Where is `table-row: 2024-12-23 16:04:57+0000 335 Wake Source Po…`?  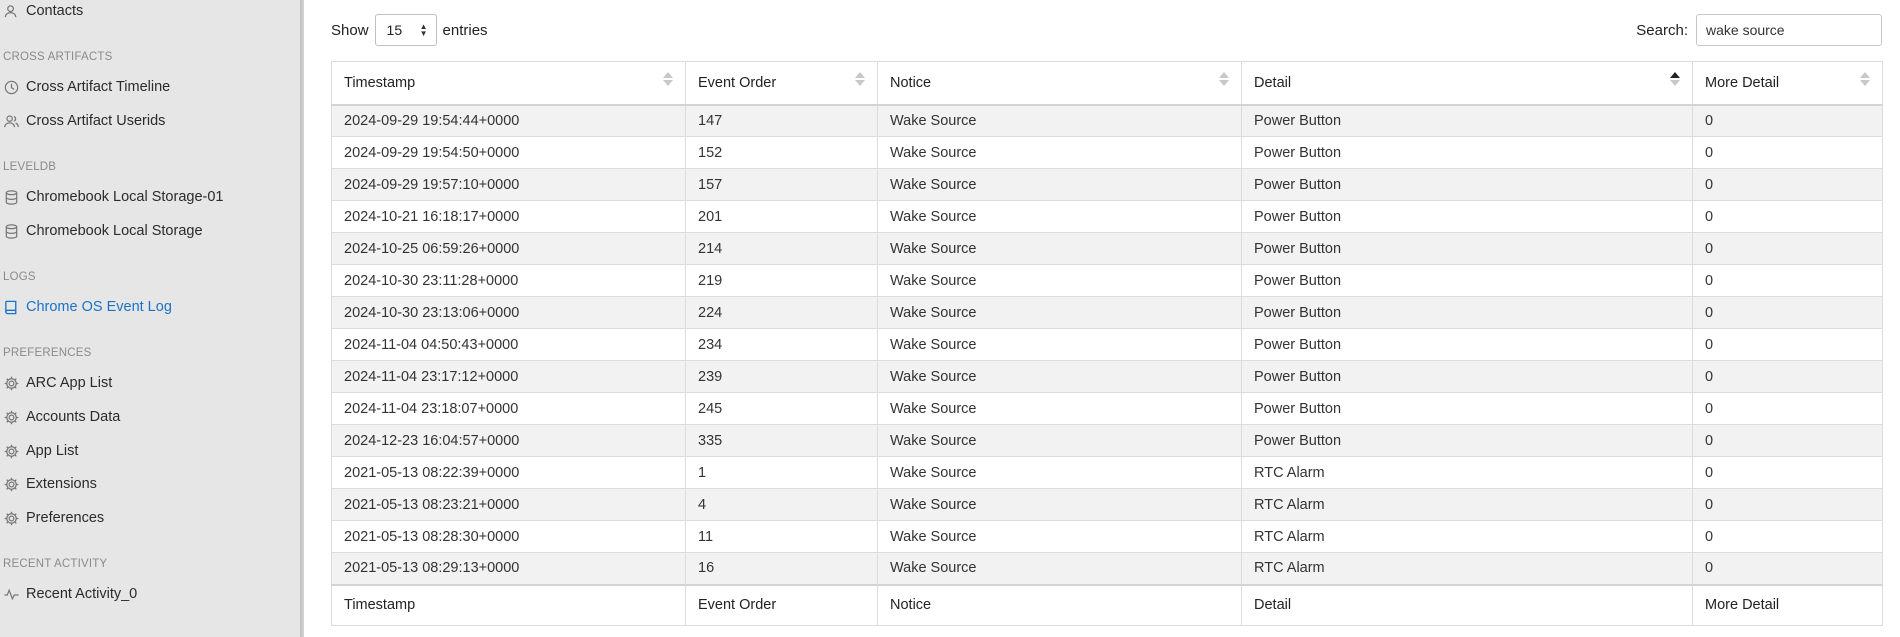 table-row: 2024-12-23 16:04:57+0000 335 Wake Source Po… is located at coordinates (1107, 440).